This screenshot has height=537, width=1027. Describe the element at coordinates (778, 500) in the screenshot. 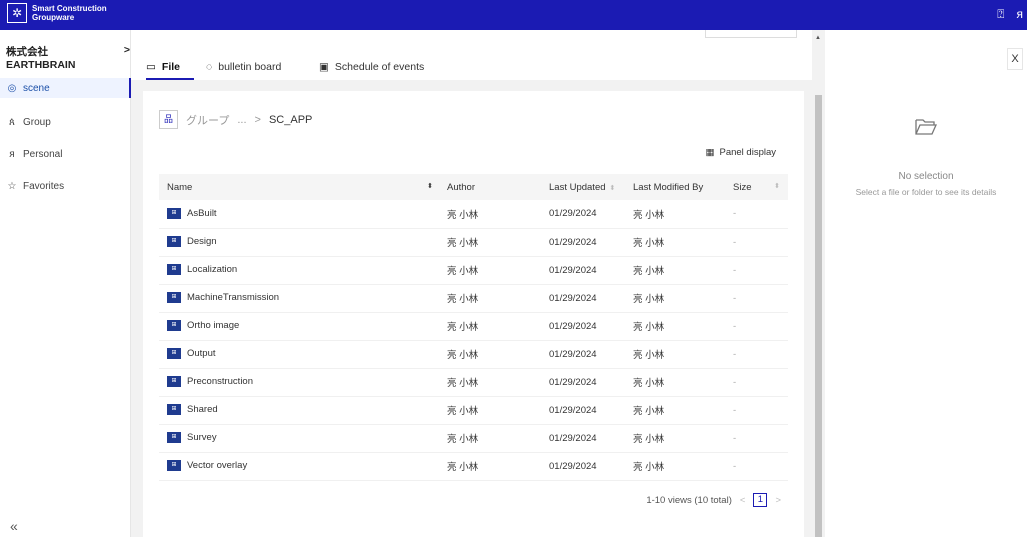

I see `next-page-button: >` at that location.